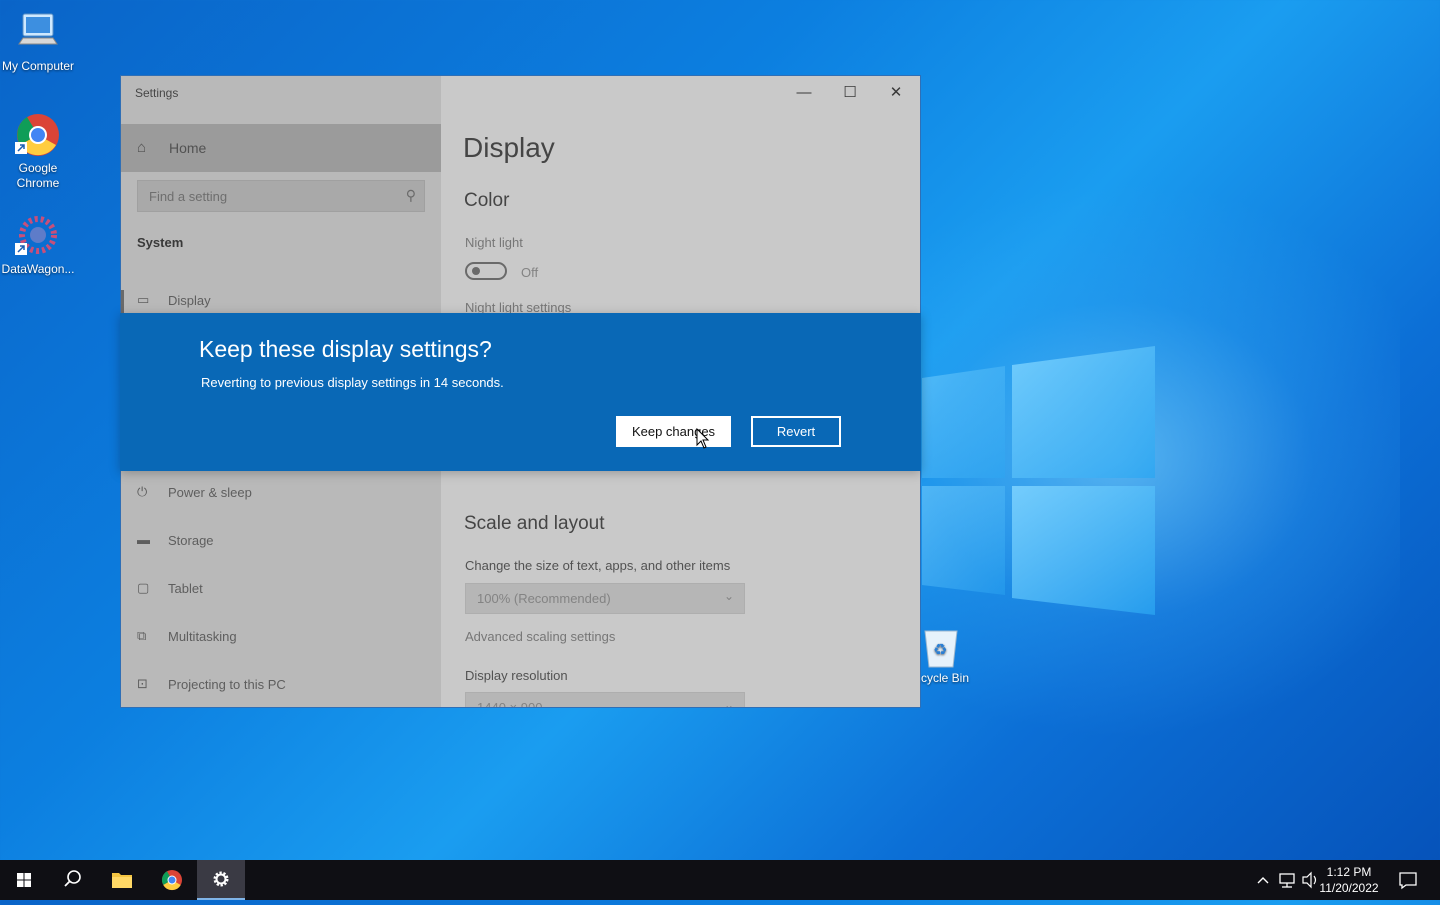  I want to click on multitasking-icon: ⧉, so click(142, 635).